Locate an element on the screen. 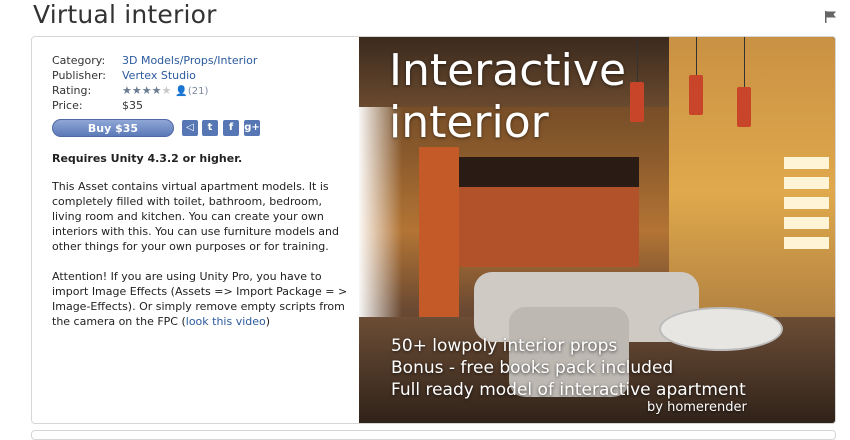  buy-button: Buy $35 is located at coordinates (113, 128).